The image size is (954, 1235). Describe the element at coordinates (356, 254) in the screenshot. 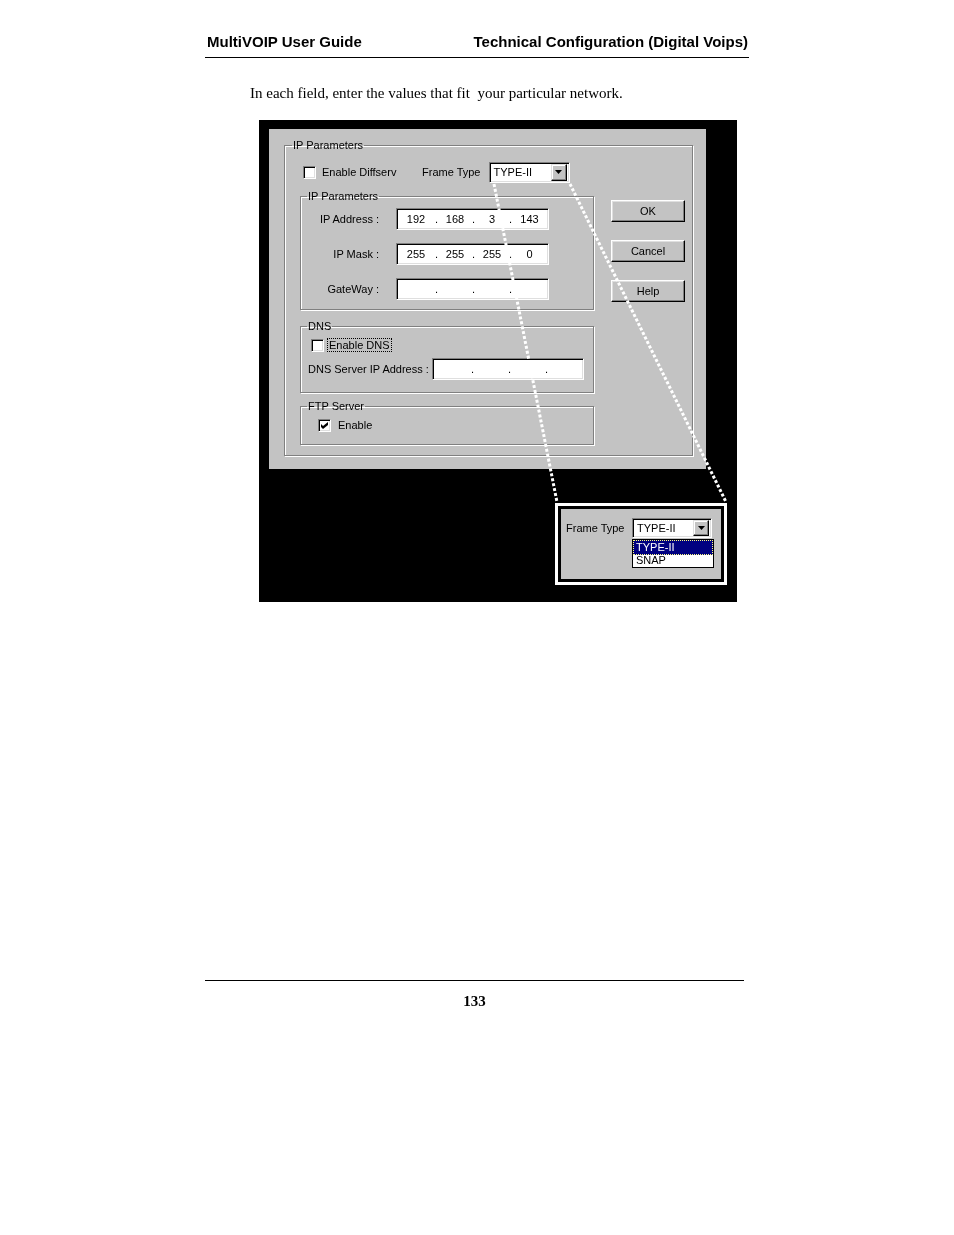

I see `field-label: IP Mask :` at that location.